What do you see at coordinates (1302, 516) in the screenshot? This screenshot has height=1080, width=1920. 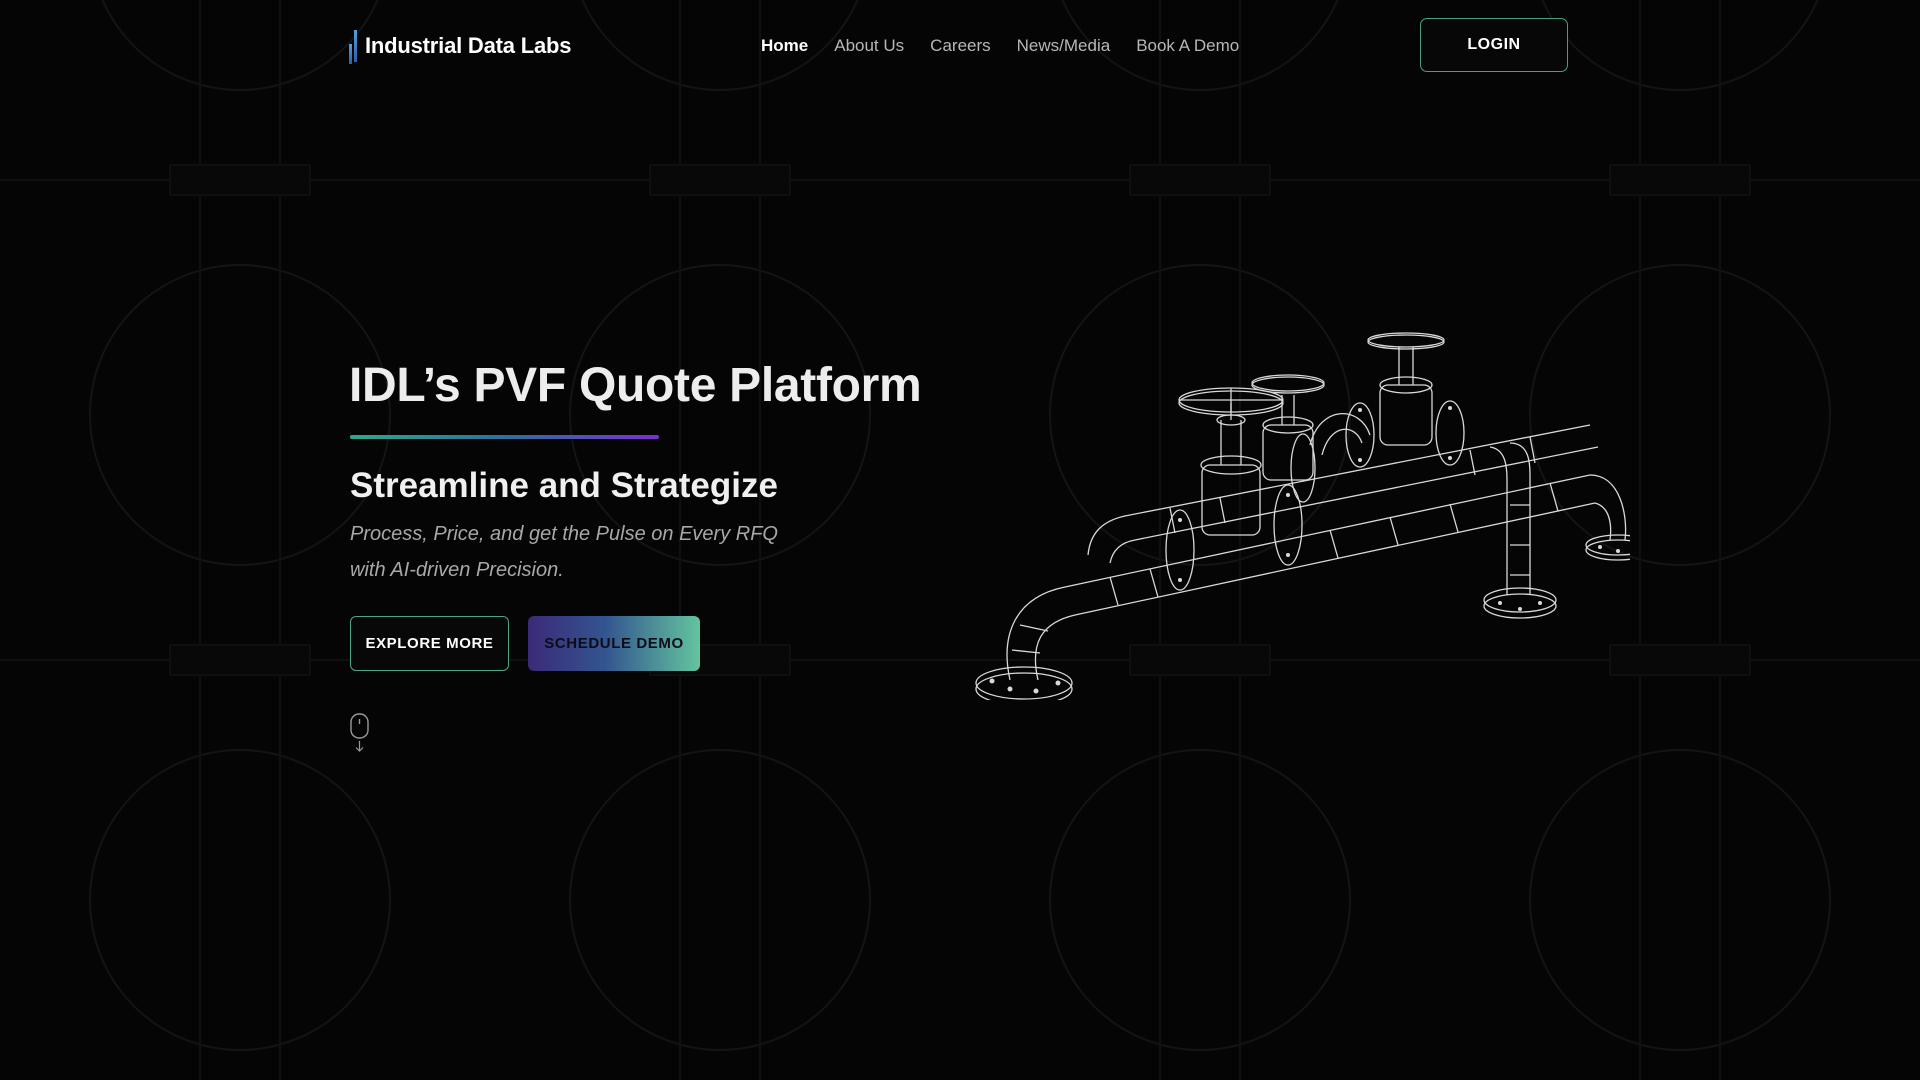 I see `pipe-valve-wireframe-icon` at bounding box center [1302, 516].